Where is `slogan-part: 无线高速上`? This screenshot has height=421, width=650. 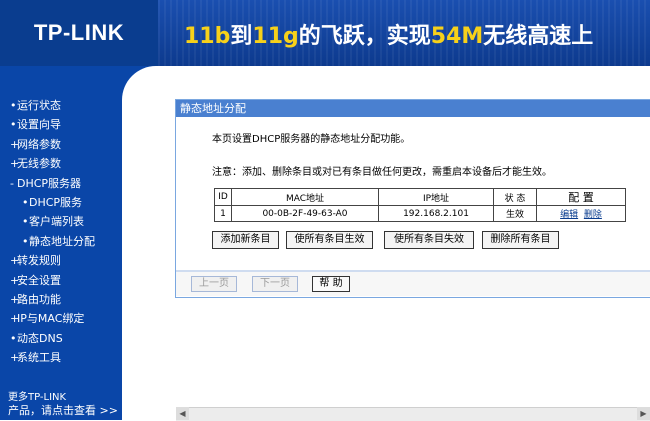
slogan-part: 无线高速上 is located at coordinates (538, 36).